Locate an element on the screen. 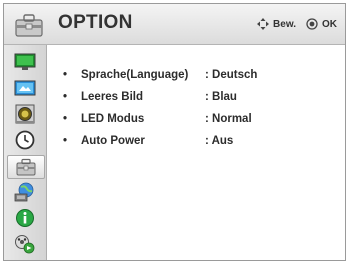 Image resolution: width=351 pixels, height=264 pixels. sidebar-item-audio is located at coordinates (25, 114).